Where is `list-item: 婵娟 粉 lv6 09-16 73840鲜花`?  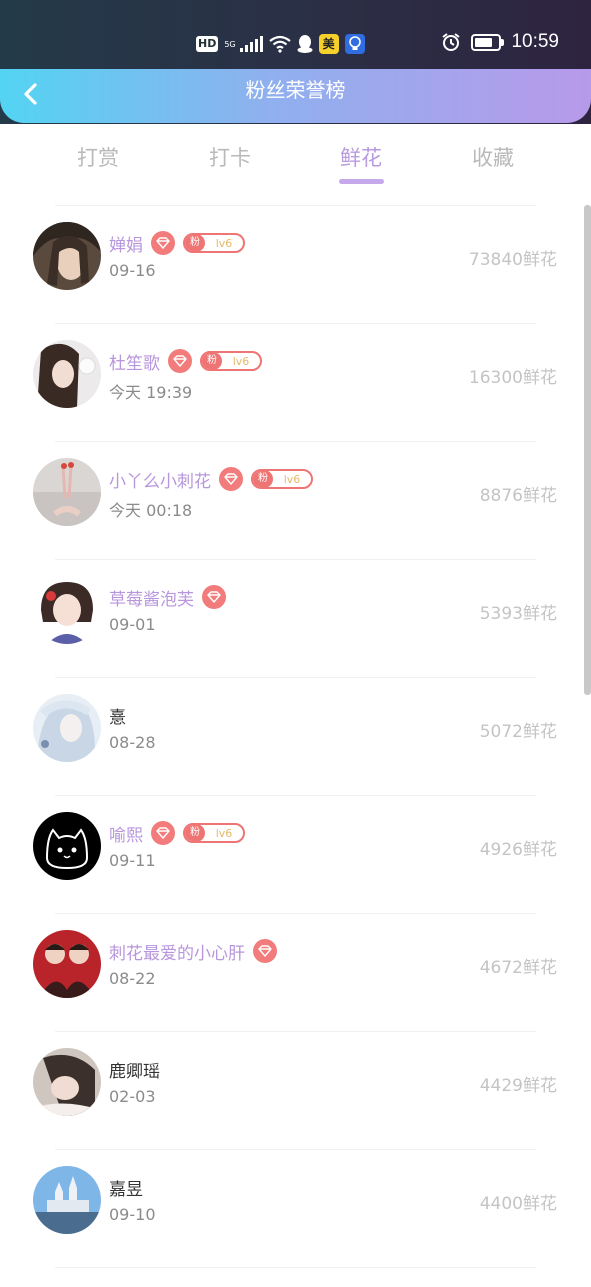 list-item: 婵娟 粉 lv6 09-16 73840鲜花 is located at coordinates (295, 264).